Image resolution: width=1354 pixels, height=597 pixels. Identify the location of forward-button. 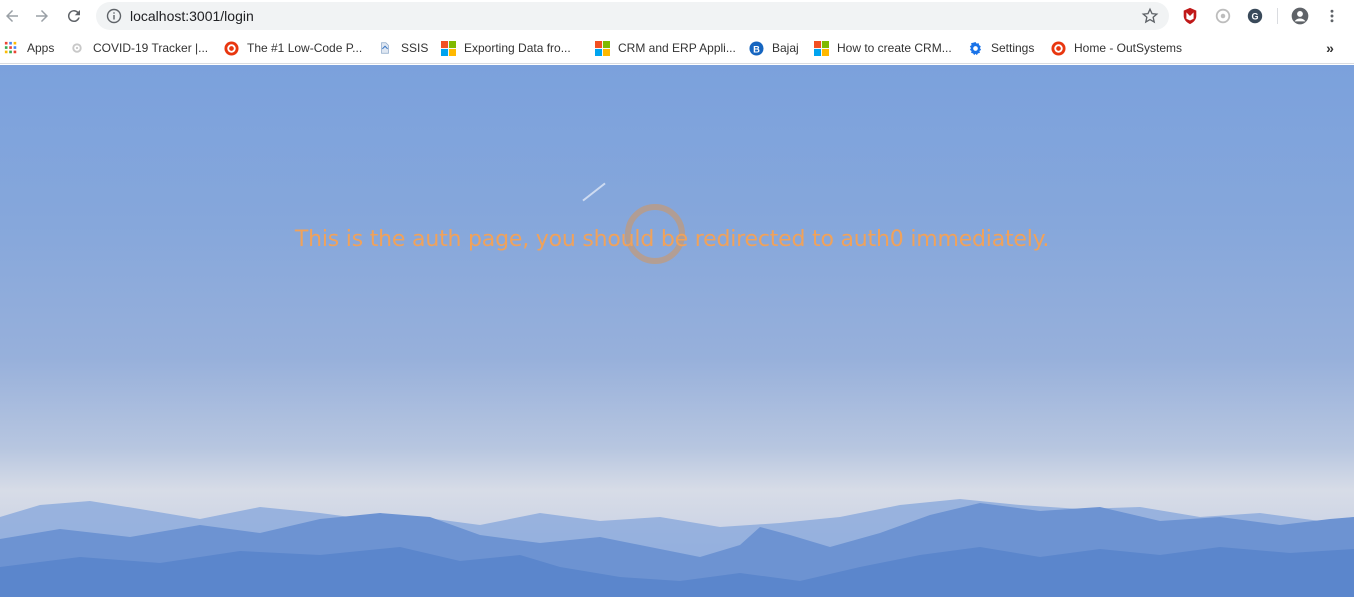
(42, 16).